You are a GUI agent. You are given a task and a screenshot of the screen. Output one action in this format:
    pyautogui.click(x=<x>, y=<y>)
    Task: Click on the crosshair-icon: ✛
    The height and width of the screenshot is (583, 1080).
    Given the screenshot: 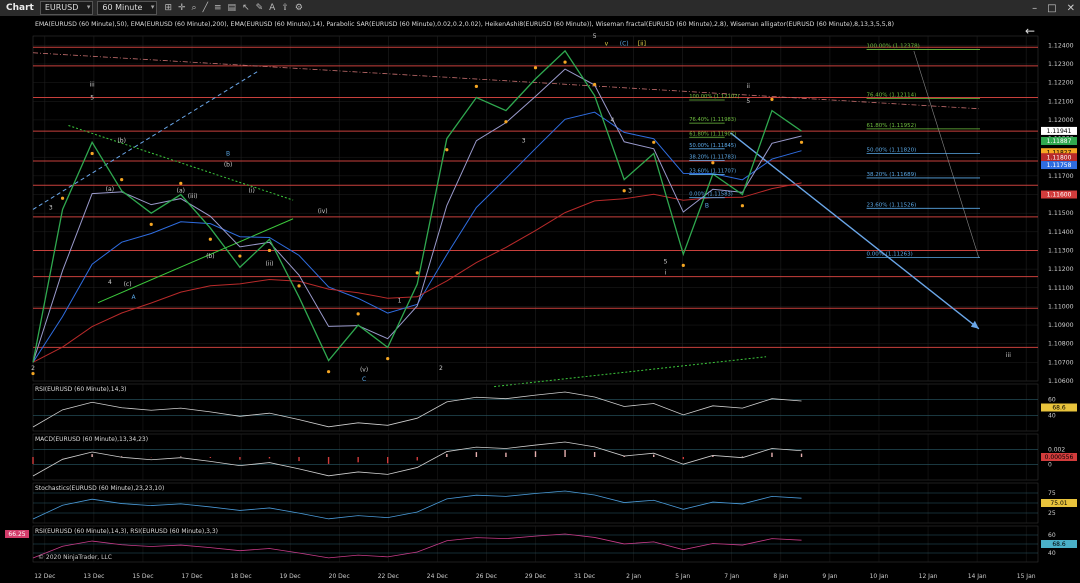 What is the action you would take?
    pyautogui.click(x=182, y=8)
    